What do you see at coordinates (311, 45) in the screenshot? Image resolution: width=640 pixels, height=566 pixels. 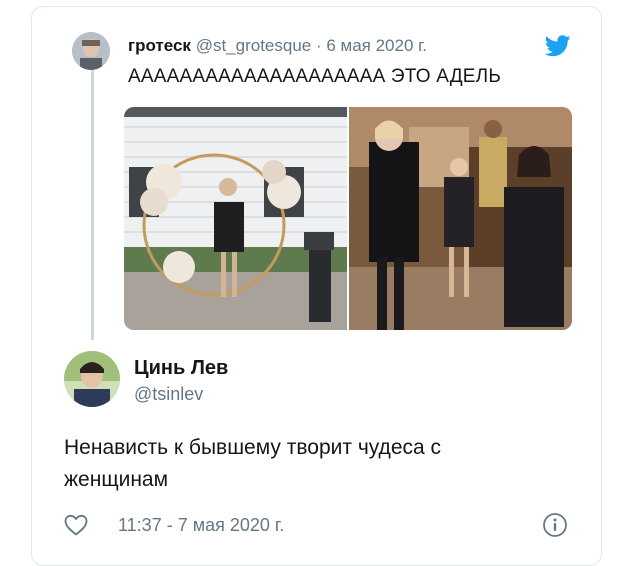 I see `quoted-user-meta: @st_grotesque · 6 мая 2020 г.` at bounding box center [311, 45].